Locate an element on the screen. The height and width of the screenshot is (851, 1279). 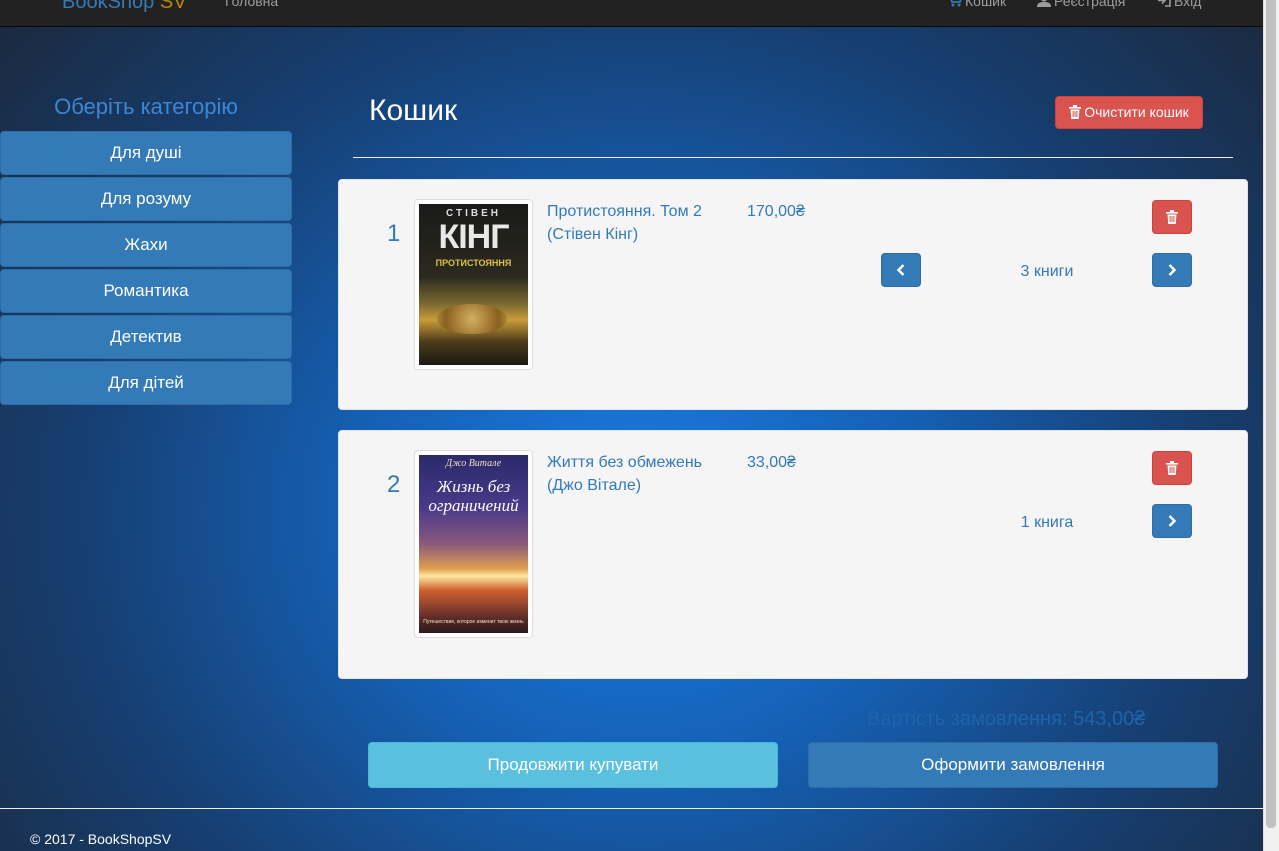
item-quantity: 1 книга is located at coordinates (1047, 522).